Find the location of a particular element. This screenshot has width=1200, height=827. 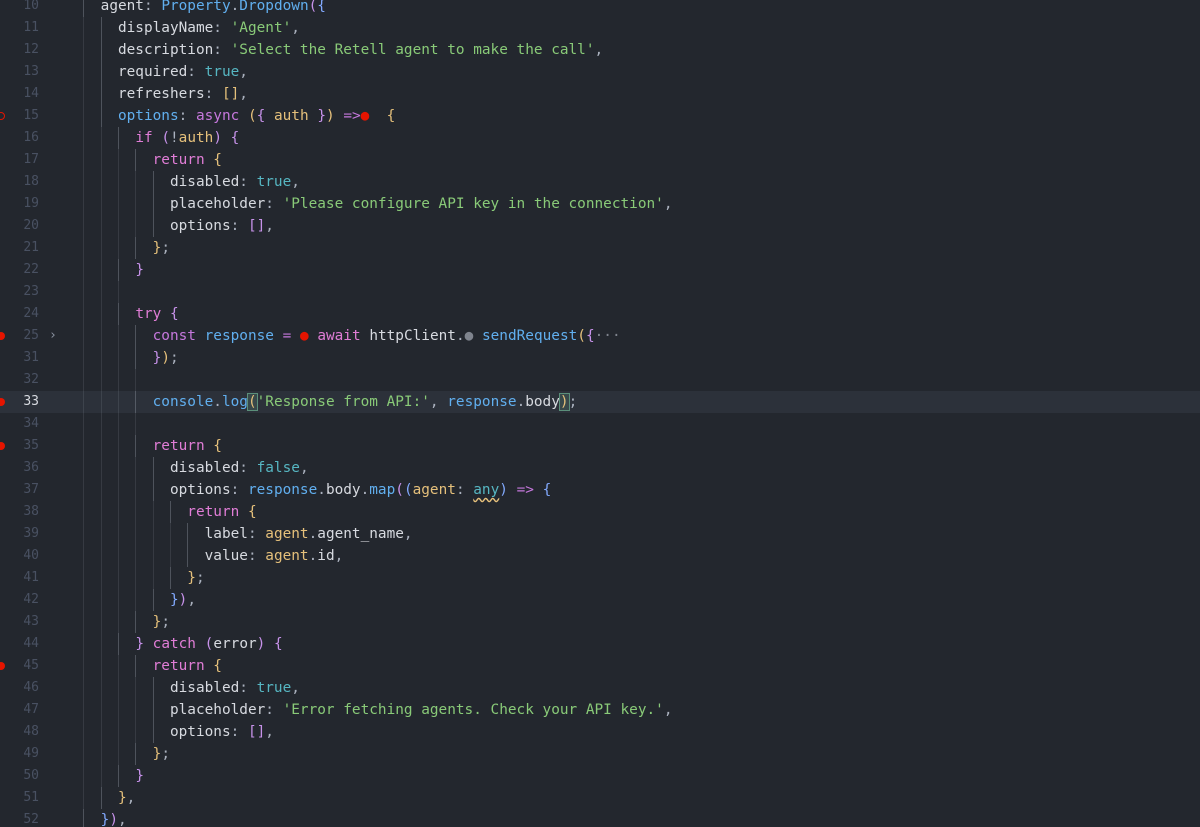

line-code: }); is located at coordinates (122, 358).